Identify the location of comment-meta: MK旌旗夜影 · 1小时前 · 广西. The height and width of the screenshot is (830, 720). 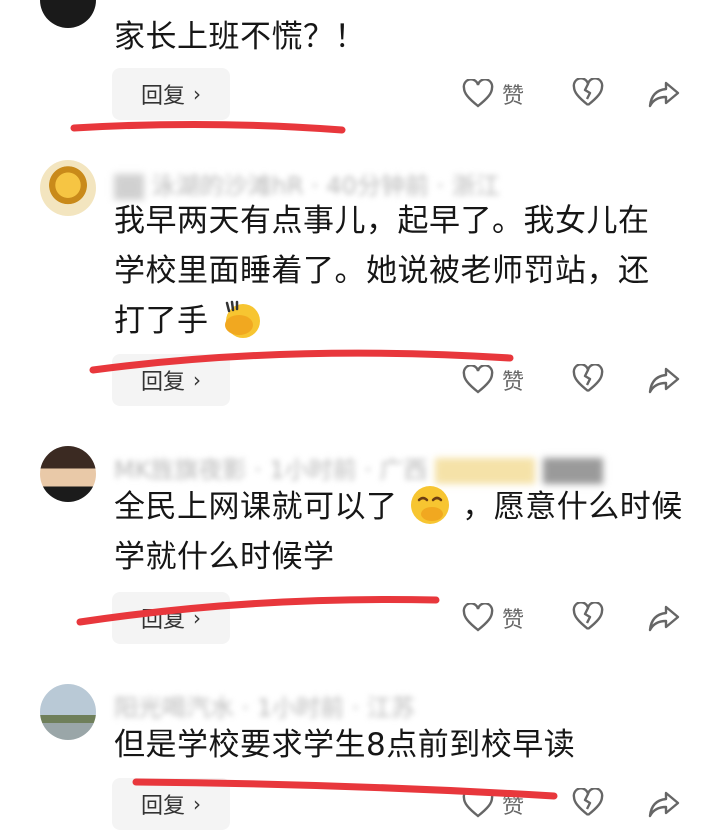
(358, 467).